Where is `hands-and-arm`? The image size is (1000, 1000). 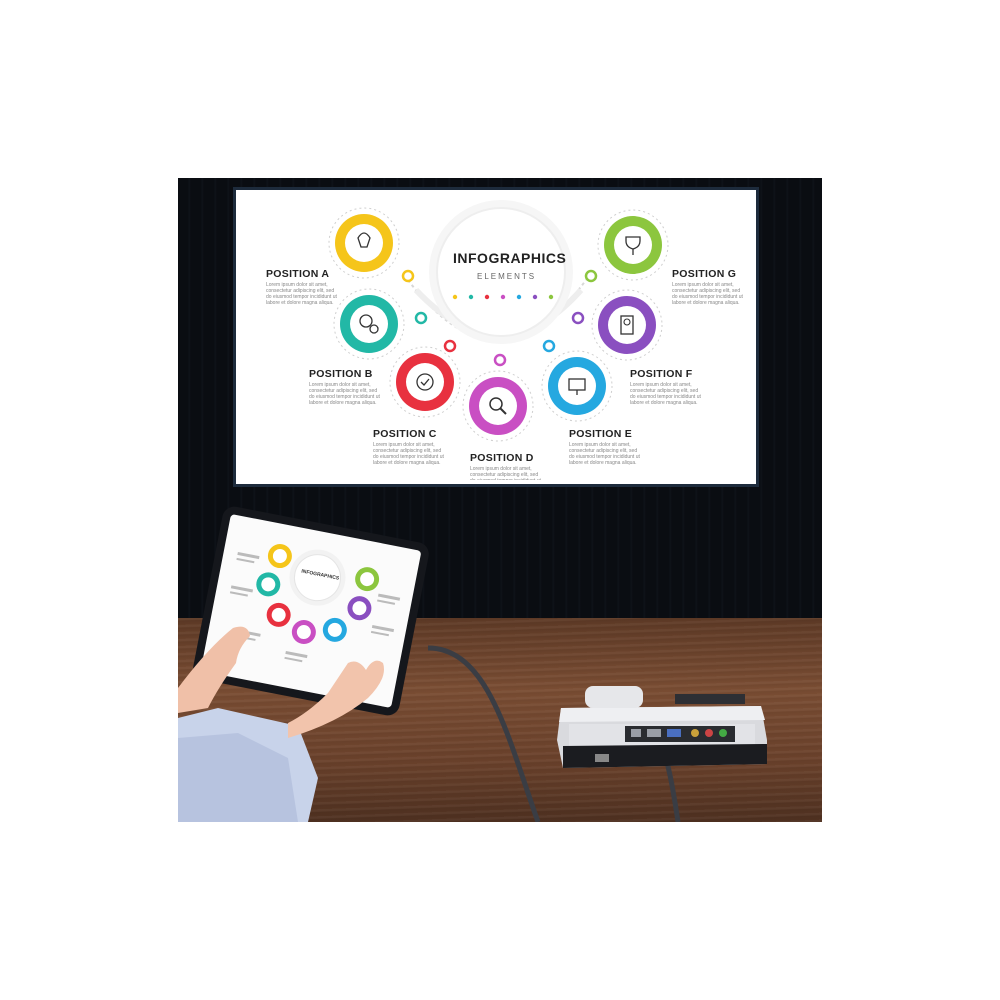 hands-and-arm is located at coordinates (281, 724).